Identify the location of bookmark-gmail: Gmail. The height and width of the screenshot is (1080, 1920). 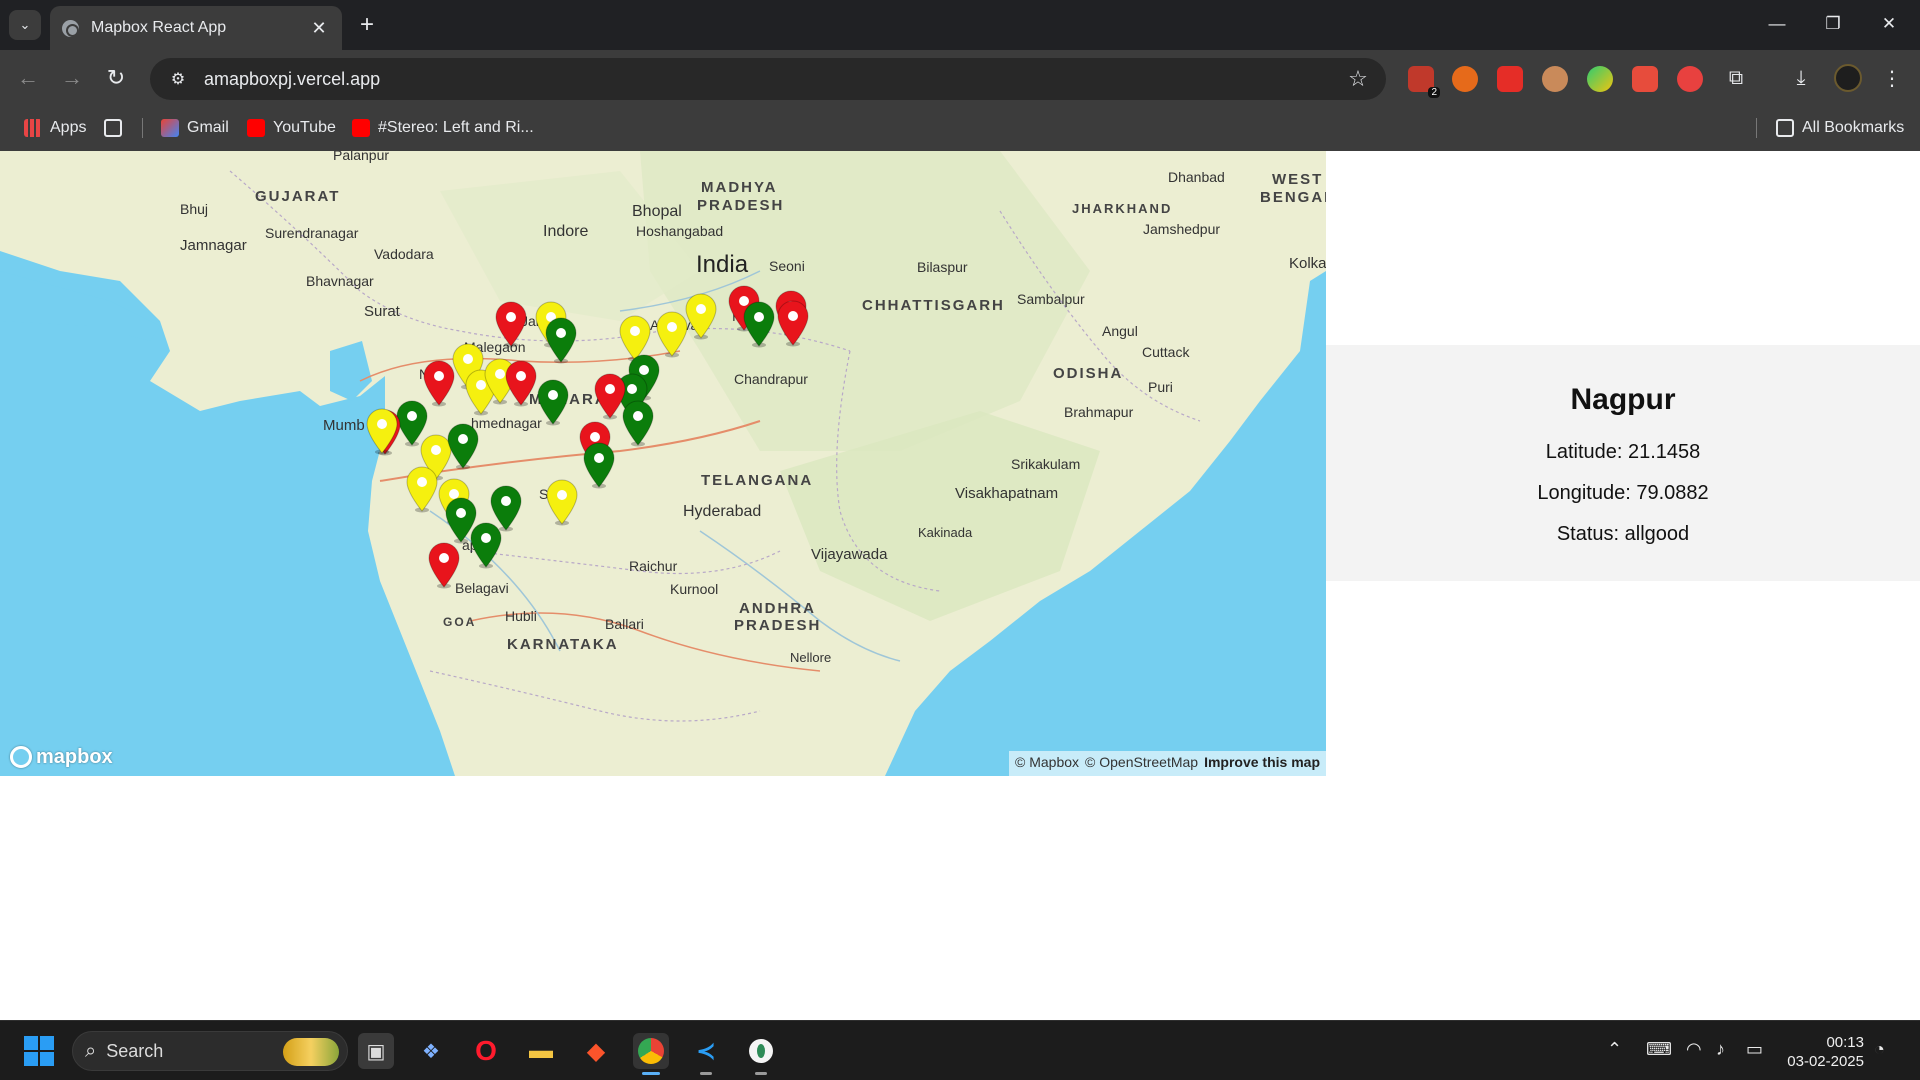
(195, 128).